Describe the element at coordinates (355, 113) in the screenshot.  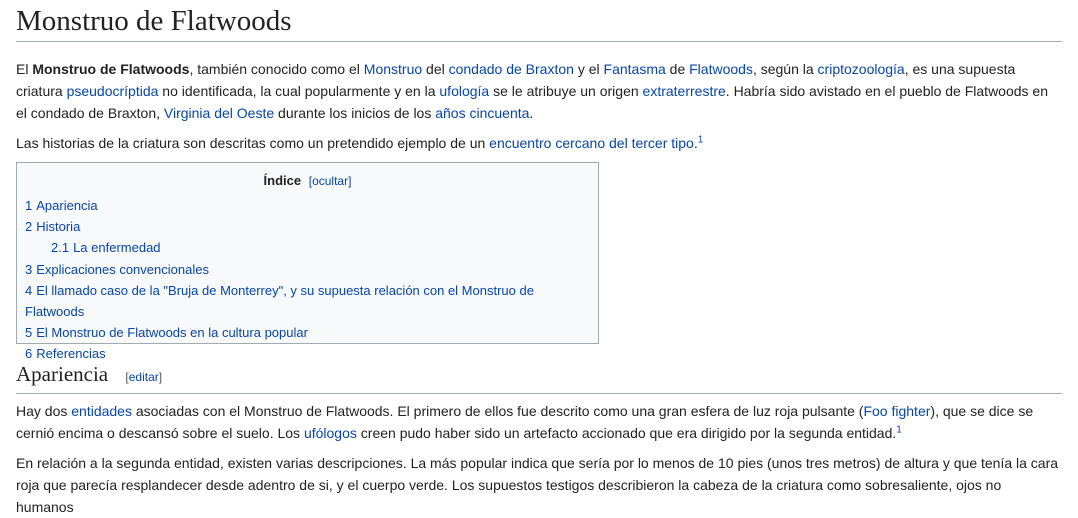
I see `text-run: durante los inicios de los` at that location.